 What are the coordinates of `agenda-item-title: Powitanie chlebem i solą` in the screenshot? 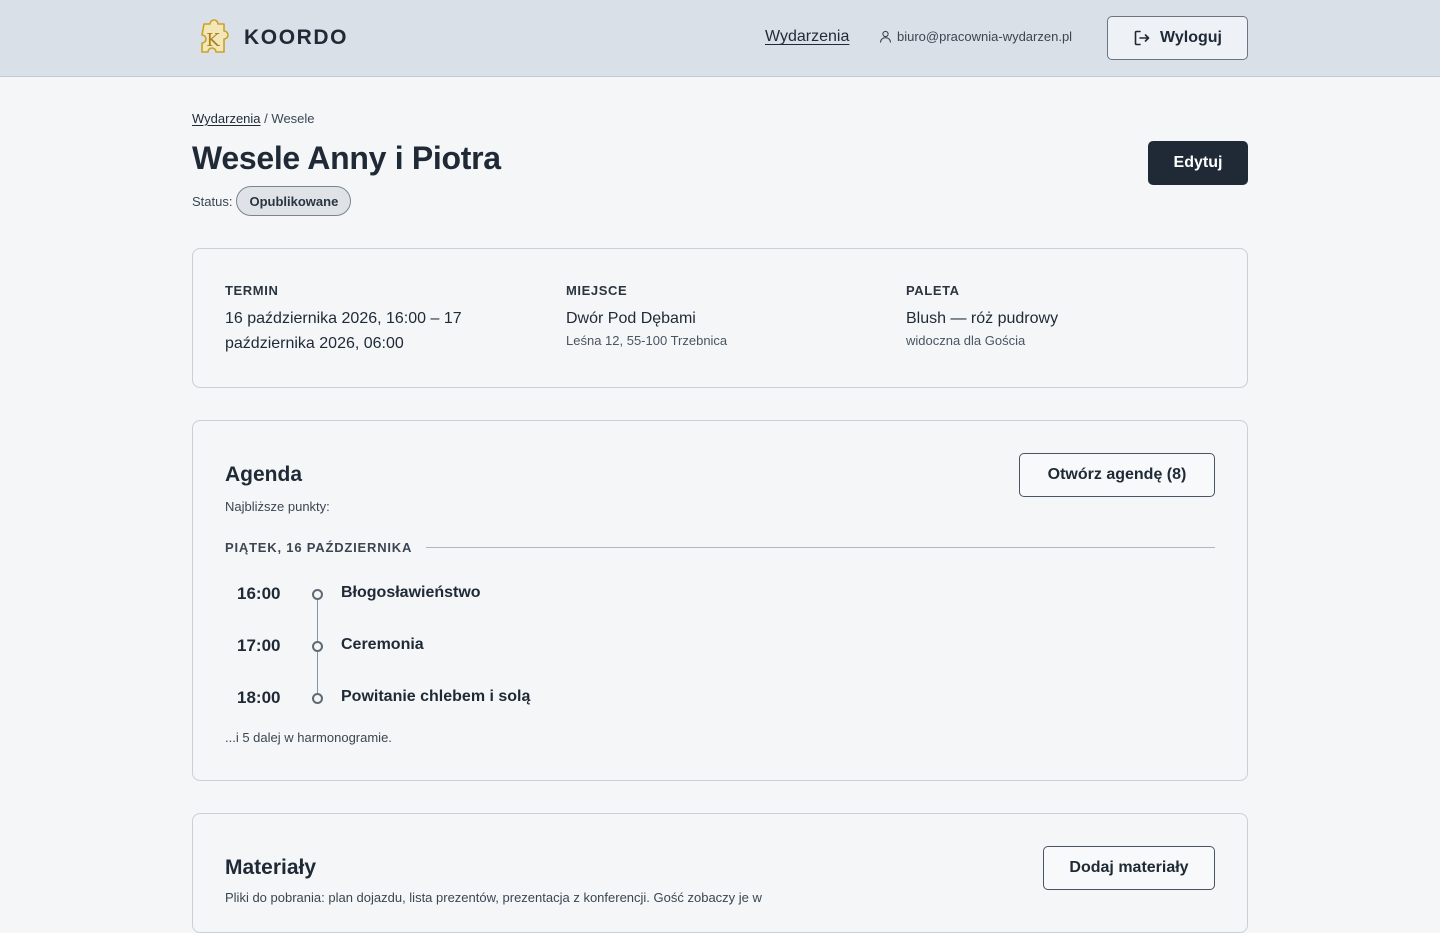 It's located at (436, 696).